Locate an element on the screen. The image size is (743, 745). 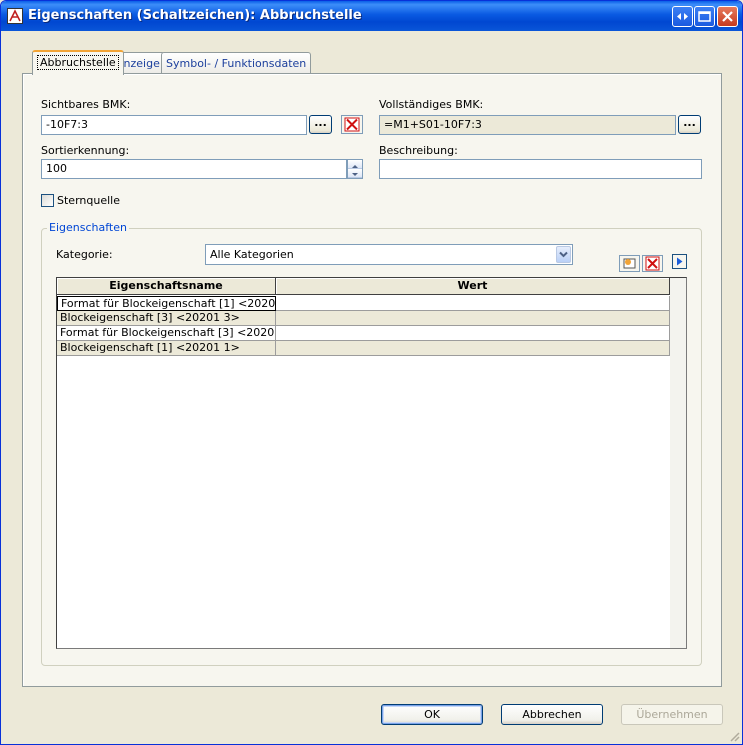
tab-abbruchstelle: Abbruchstelle is located at coordinates (78, 62).